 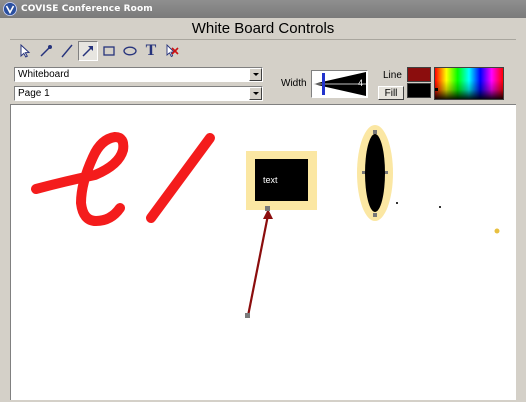 What do you see at coordinates (469, 83) in the screenshot?
I see `color-palette` at bounding box center [469, 83].